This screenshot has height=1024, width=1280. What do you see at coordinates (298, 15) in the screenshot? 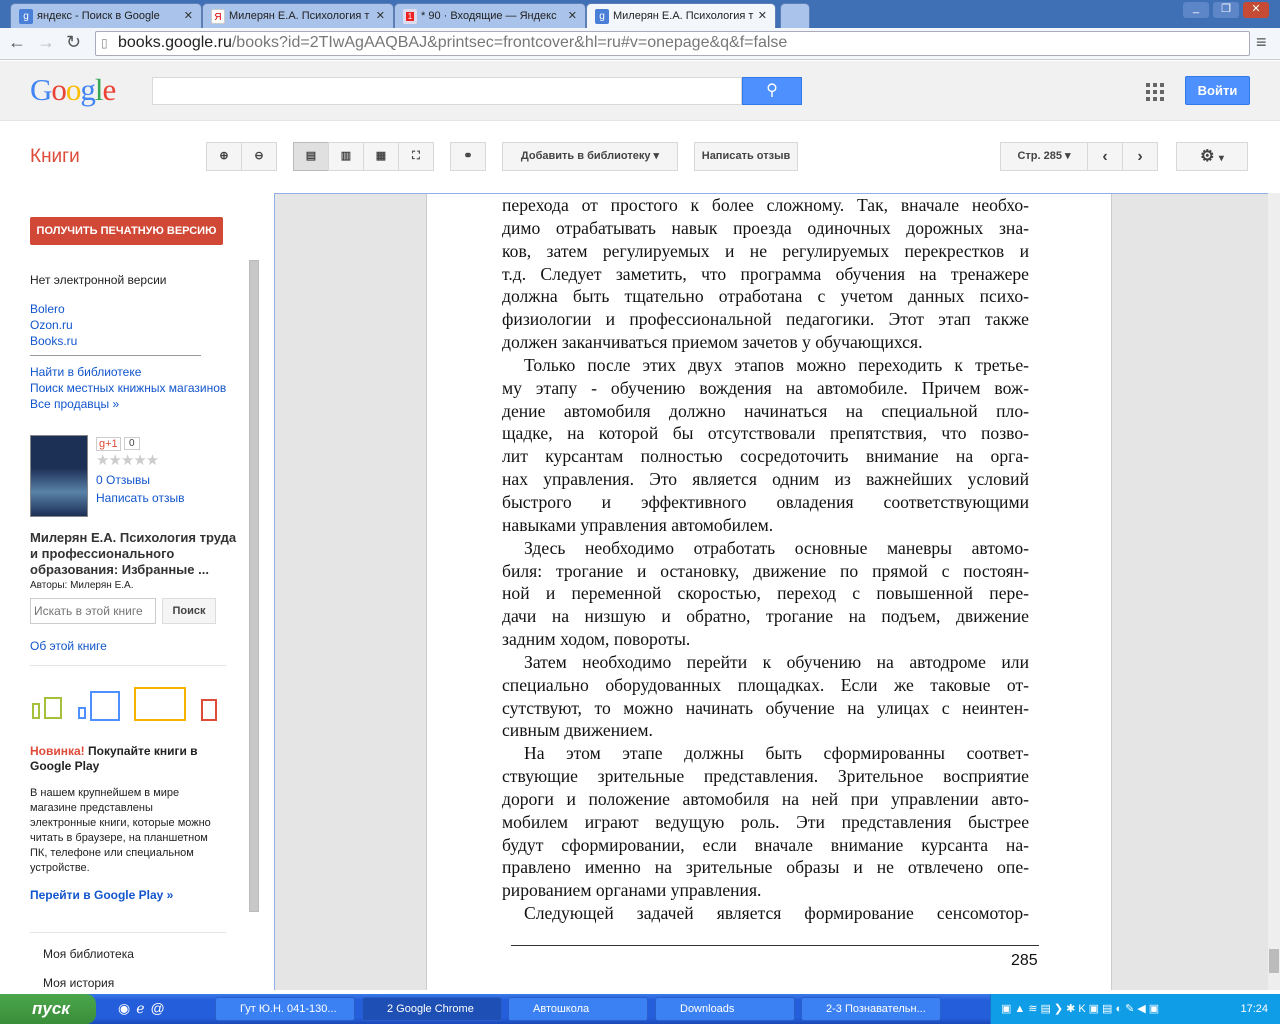
I see `tab-book-yandex: Я Милерян Е.А. Психология т ✕` at bounding box center [298, 15].